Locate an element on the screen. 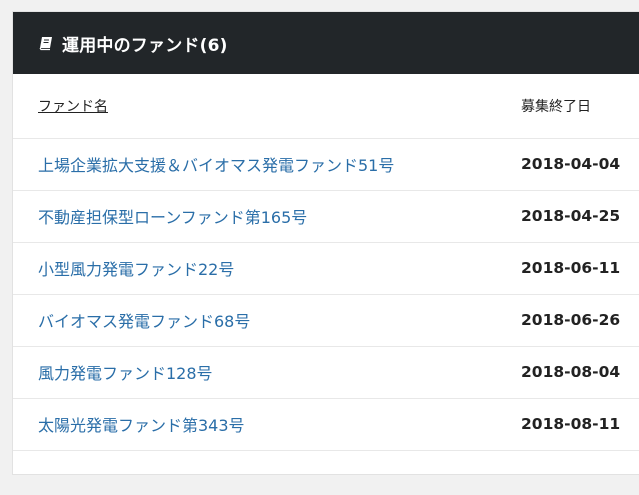 The width and height of the screenshot is (639, 495). book-icon is located at coordinates (46, 43).